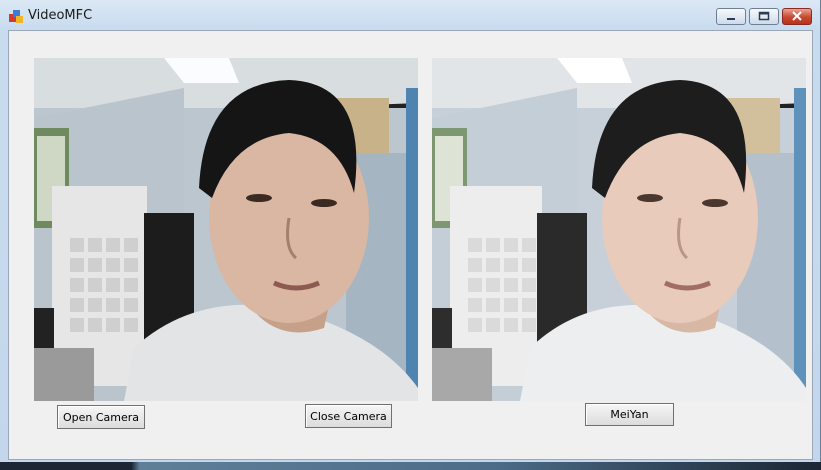 Image resolution: width=821 pixels, height=470 pixels. What do you see at coordinates (410, 15) in the screenshot?
I see `title-bar: VideoMFC` at bounding box center [410, 15].